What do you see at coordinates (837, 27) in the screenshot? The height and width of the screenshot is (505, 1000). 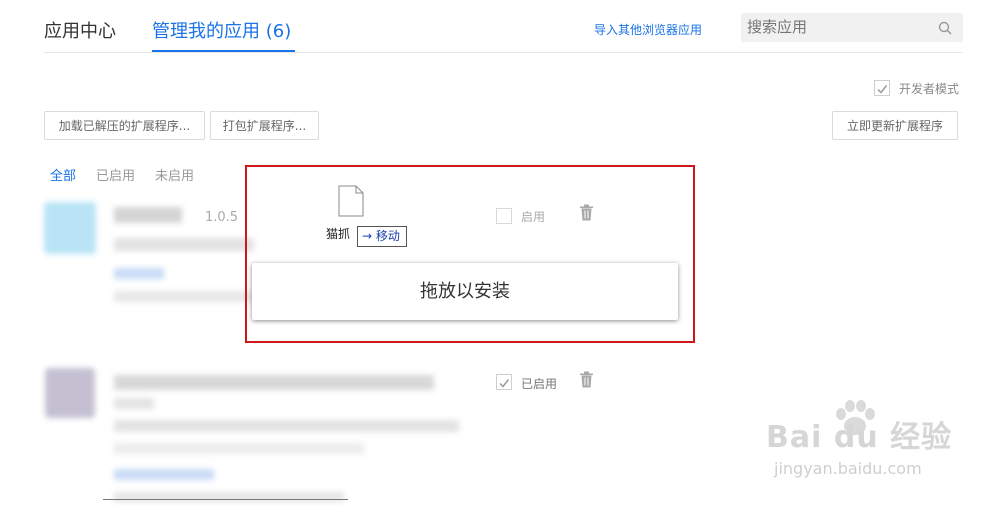 I see `search-input` at bounding box center [837, 27].